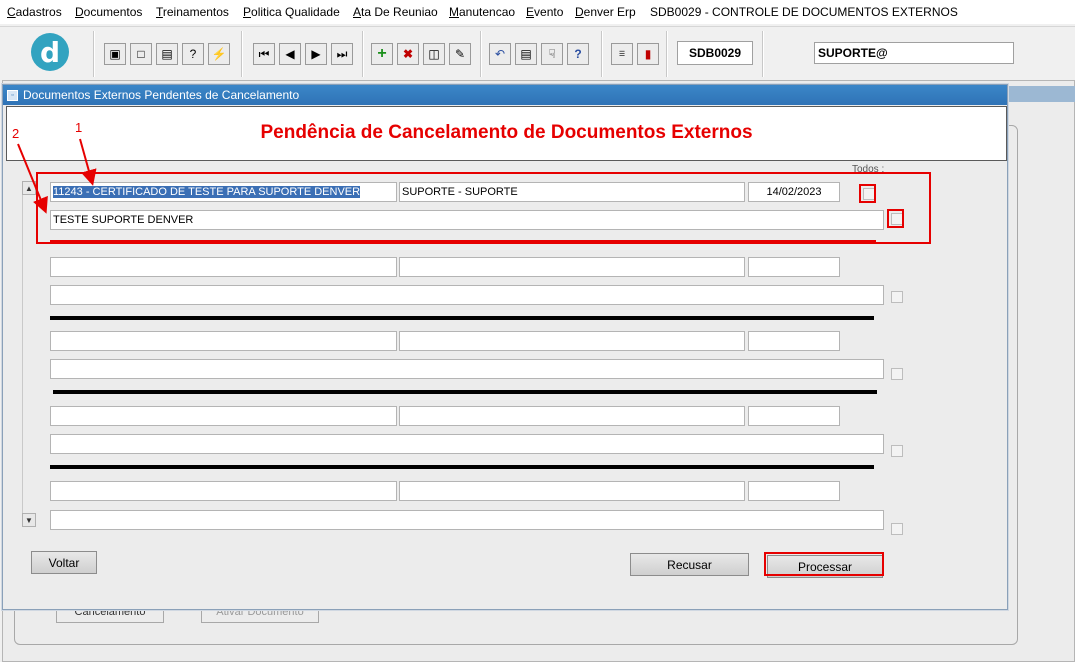  Describe the element at coordinates (57, 176) in the screenshot. I see `annotation-arrows` at that location.